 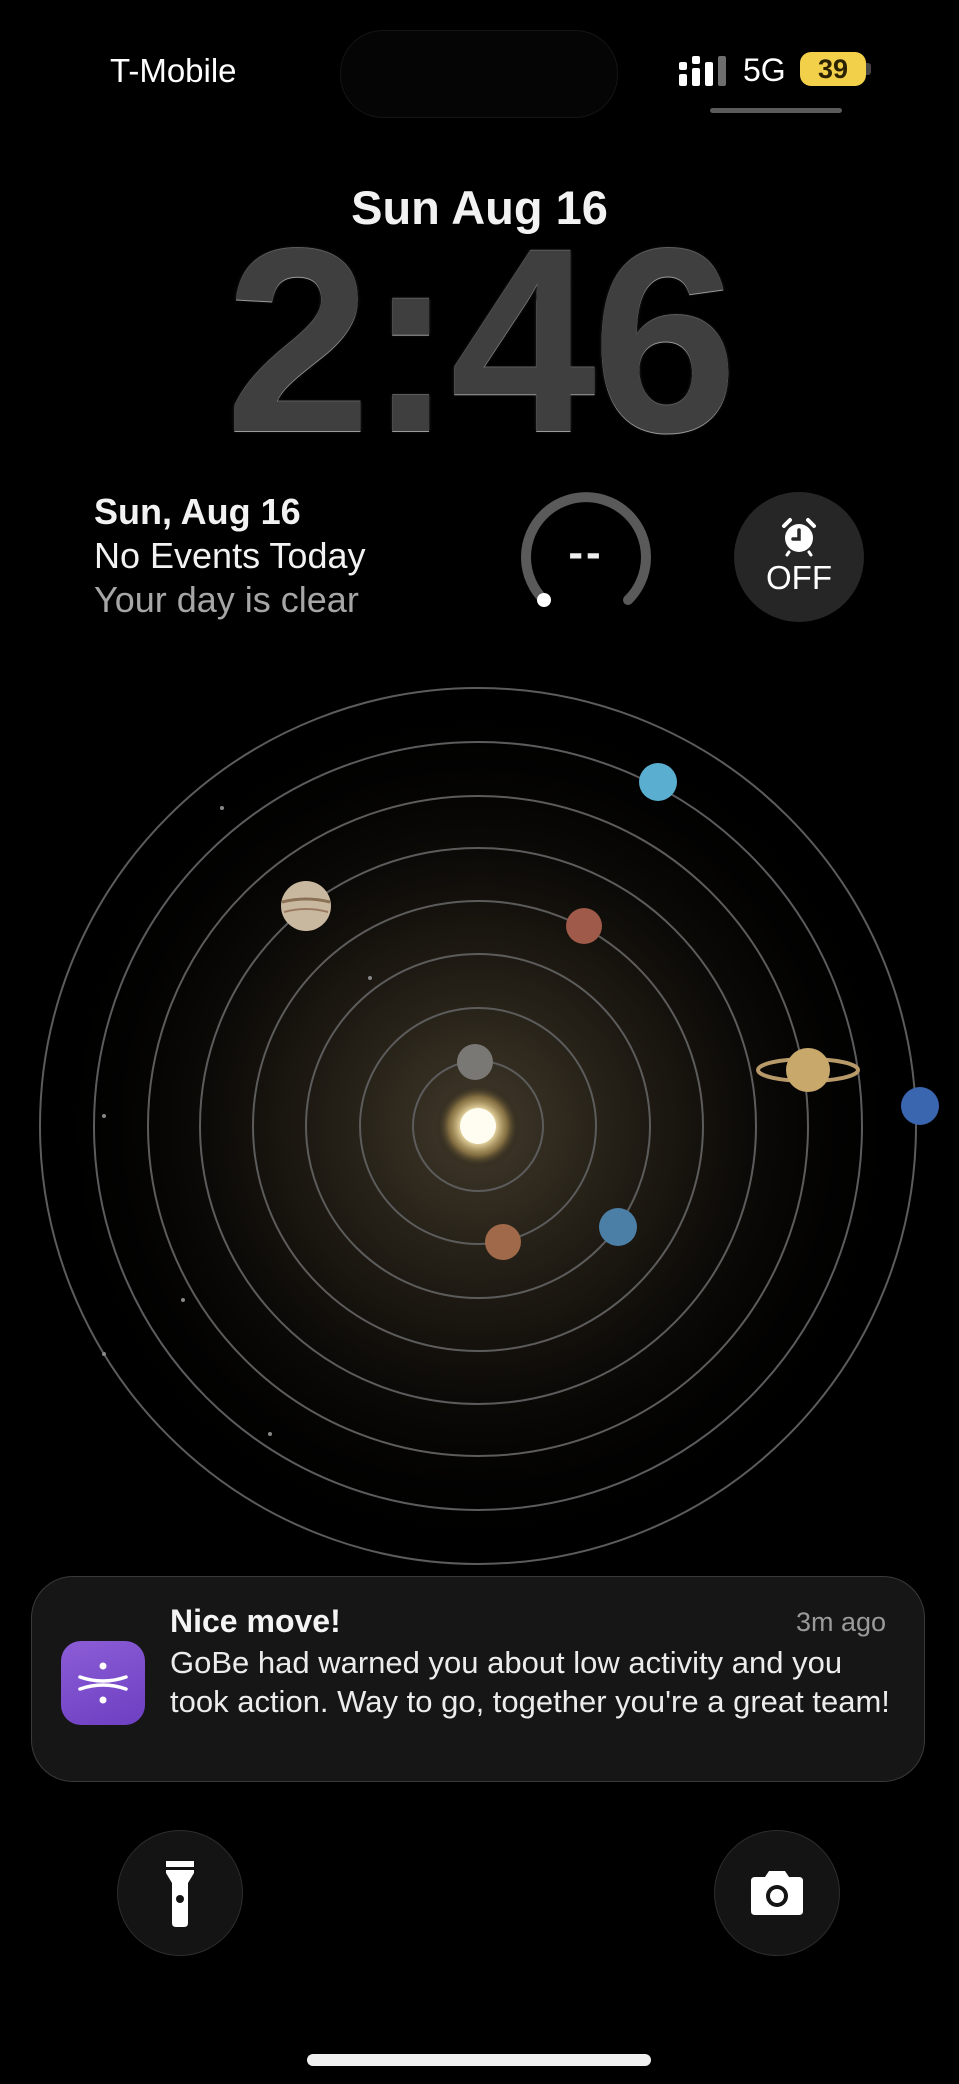 What do you see at coordinates (479, 74) in the screenshot?
I see `dynamic-island` at bounding box center [479, 74].